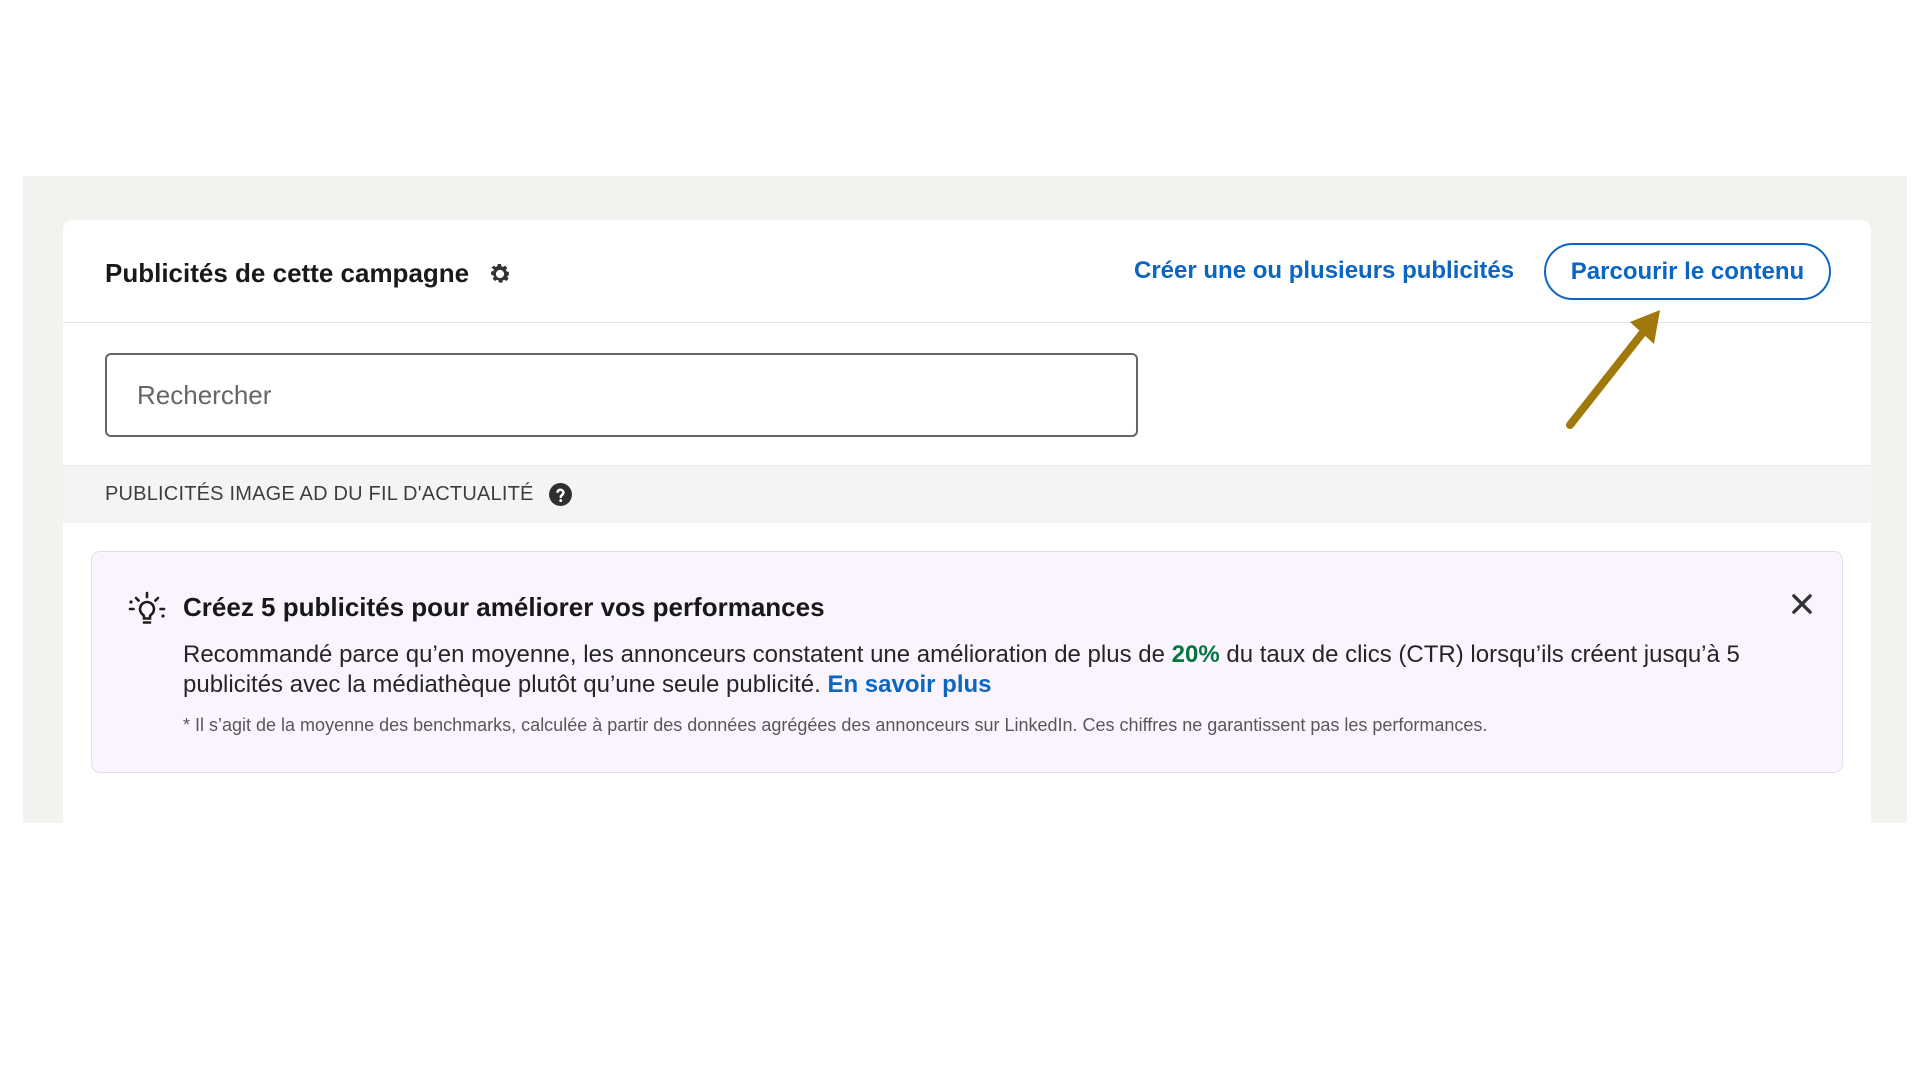 This screenshot has width=1920, height=1080. I want to click on gear-icon, so click(500, 274).